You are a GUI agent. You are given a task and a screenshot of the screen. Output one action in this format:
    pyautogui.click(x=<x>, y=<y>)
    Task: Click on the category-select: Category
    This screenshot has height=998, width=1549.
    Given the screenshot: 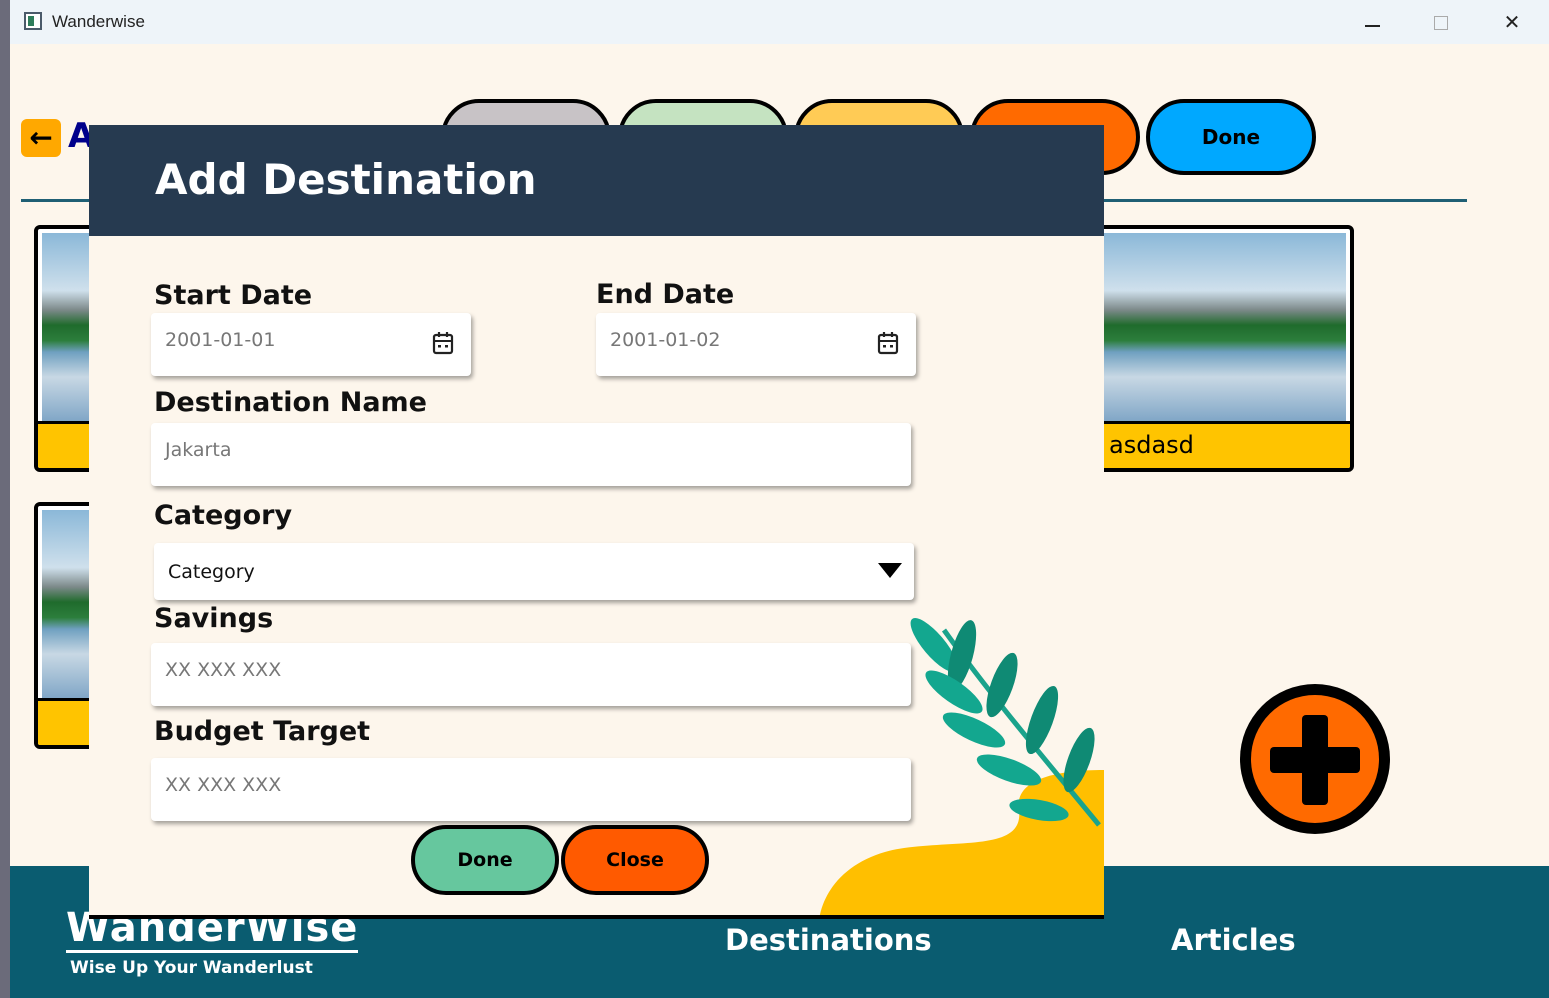 What is the action you would take?
    pyautogui.click(x=534, y=571)
    